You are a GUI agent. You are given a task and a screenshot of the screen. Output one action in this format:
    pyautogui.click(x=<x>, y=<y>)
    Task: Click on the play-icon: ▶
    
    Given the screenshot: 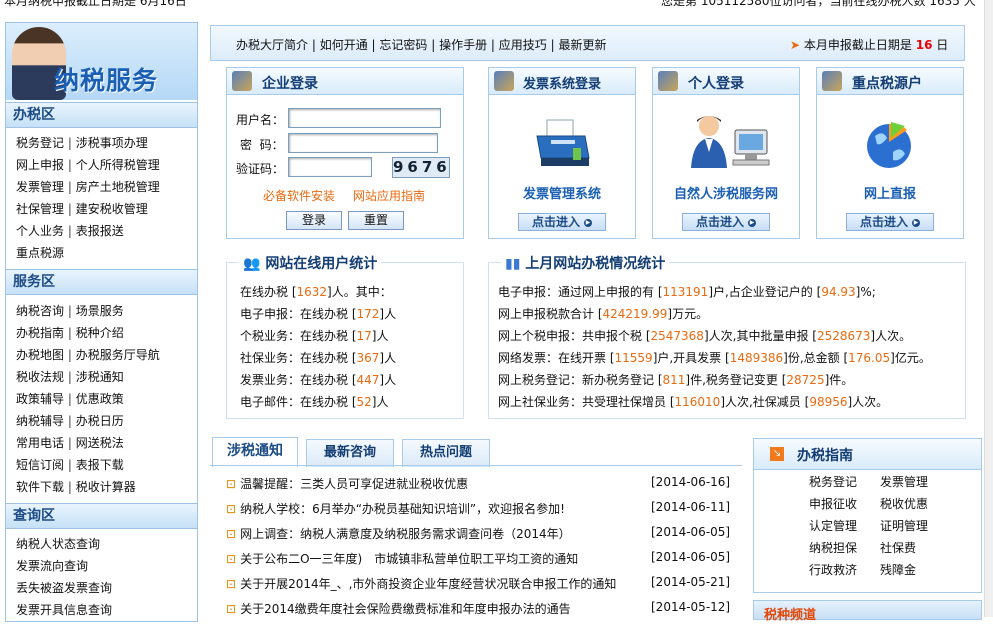 What is the action you would take?
    pyautogui.click(x=916, y=222)
    